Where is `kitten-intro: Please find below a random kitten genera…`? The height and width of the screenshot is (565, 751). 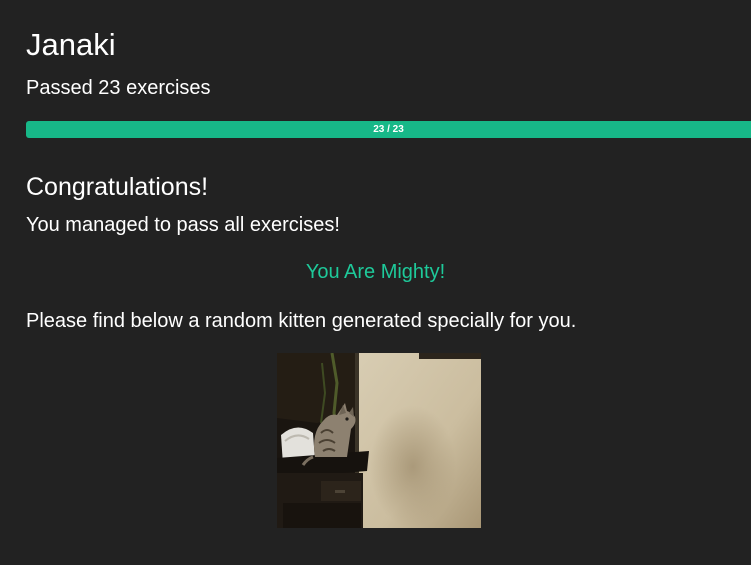
kitten-intro: Please find below a random kitten genera… is located at coordinates (301, 321).